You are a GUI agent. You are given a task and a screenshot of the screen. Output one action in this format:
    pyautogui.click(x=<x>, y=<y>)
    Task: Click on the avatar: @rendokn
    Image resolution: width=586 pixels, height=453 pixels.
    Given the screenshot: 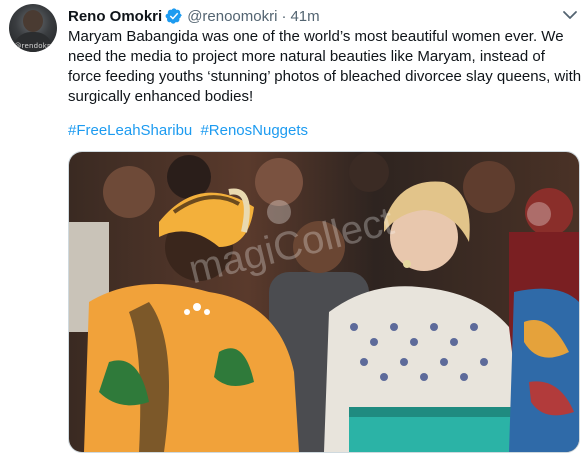 What is the action you would take?
    pyautogui.click(x=33, y=28)
    